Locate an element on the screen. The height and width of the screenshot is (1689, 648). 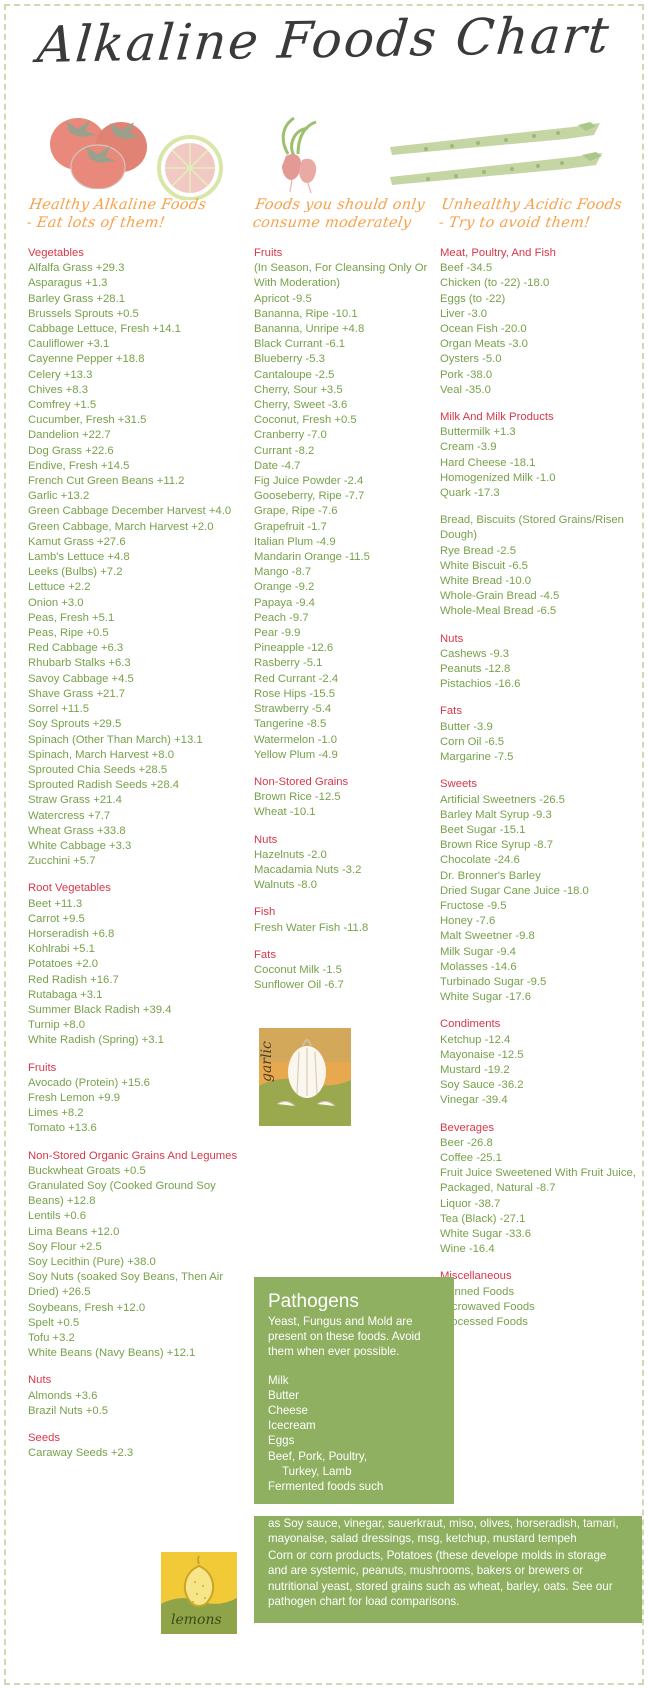
header: Alkaline Foods Chart is located at coordinates (324, 40).